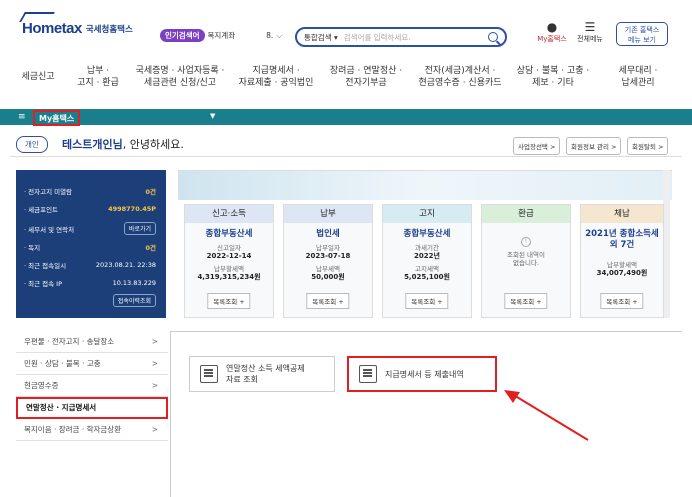 Image resolution: width=692 pixels, height=497 pixels. I want to click on search-icon, so click(493, 37).